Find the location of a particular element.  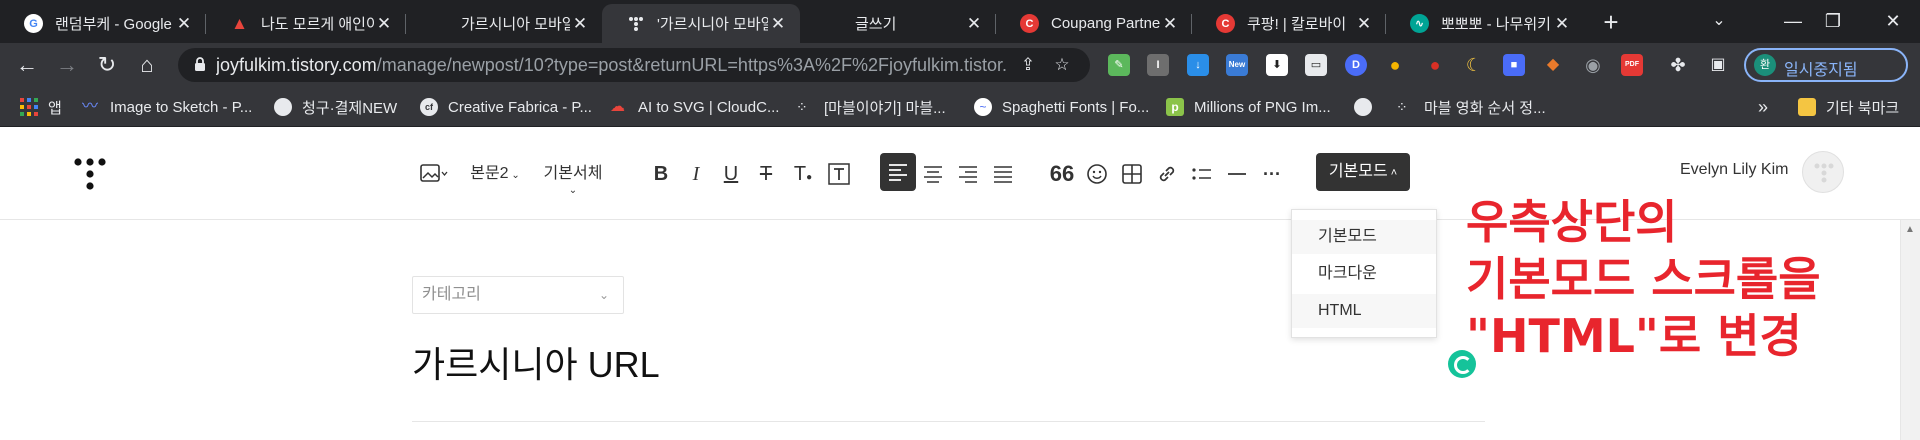

tab-6: C 쿠팡! | 칼로바이 ✕ is located at coordinates (1289, 23).